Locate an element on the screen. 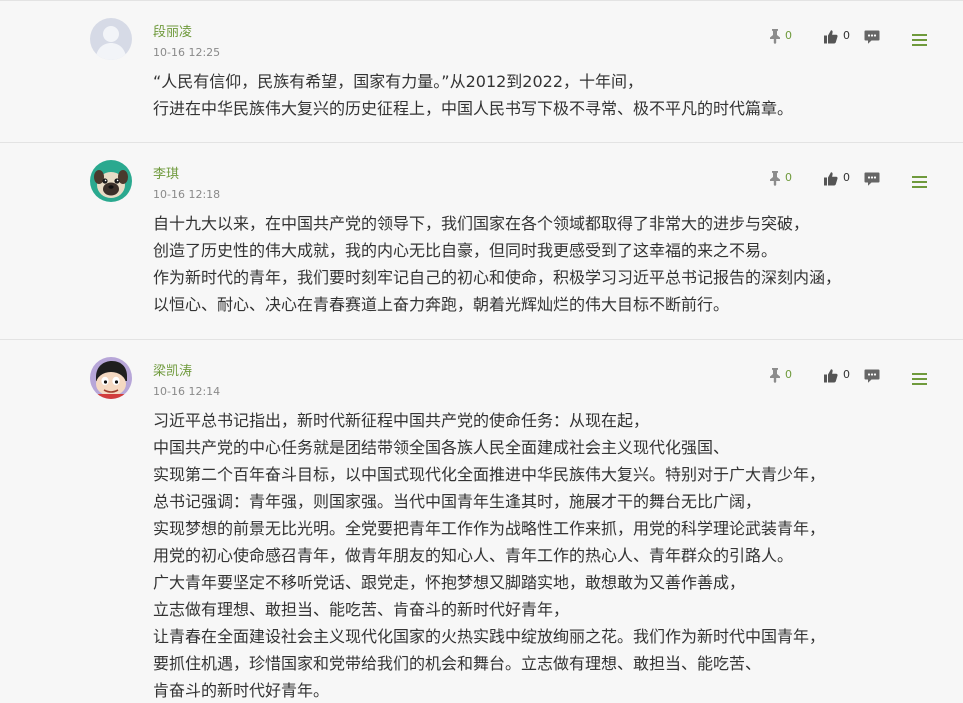  comment-line: 立志做有理想、敢担当、能吃苦、肯奋斗的新时代好青年， is located at coordinates (361, 609).